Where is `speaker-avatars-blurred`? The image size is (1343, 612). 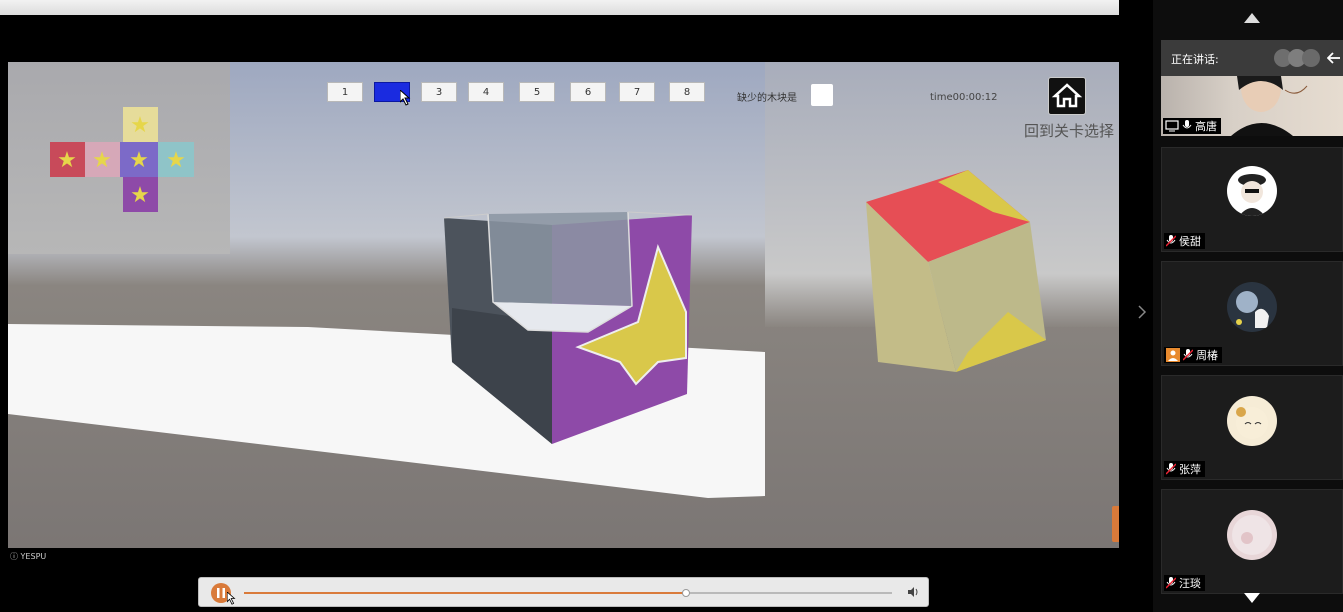
speaker-avatars-blurred is located at coordinates (1297, 58).